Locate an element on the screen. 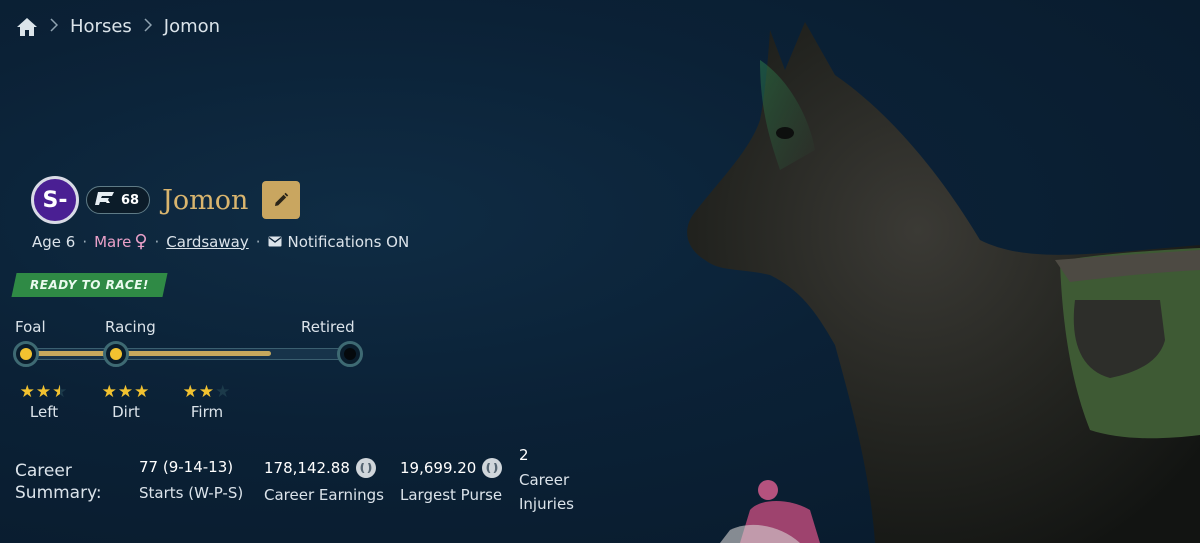 This screenshot has width=1200, height=543. stat-purse-label: Largest Purse is located at coordinates (451, 495).